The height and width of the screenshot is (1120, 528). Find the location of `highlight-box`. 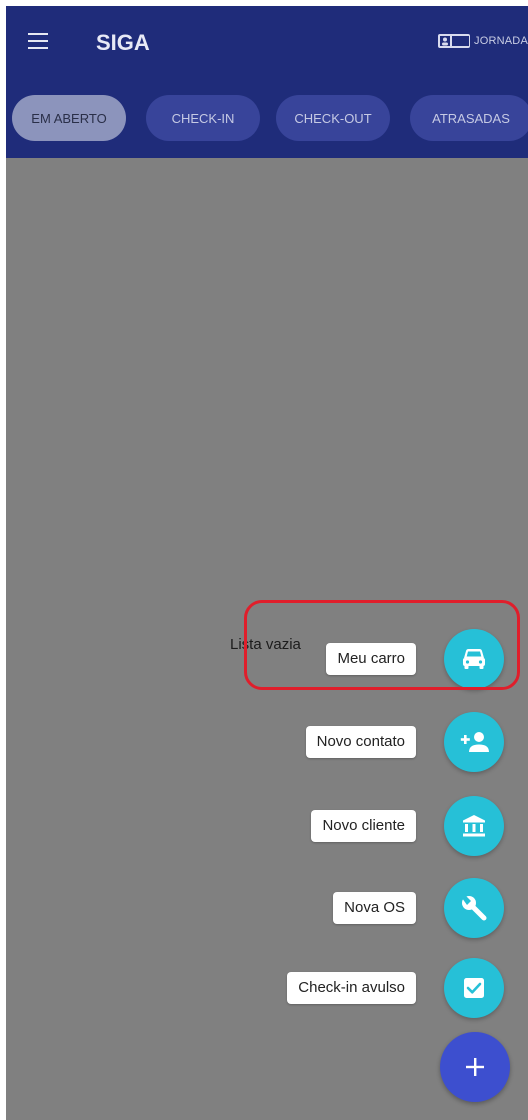

highlight-box is located at coordinates (382, 645).